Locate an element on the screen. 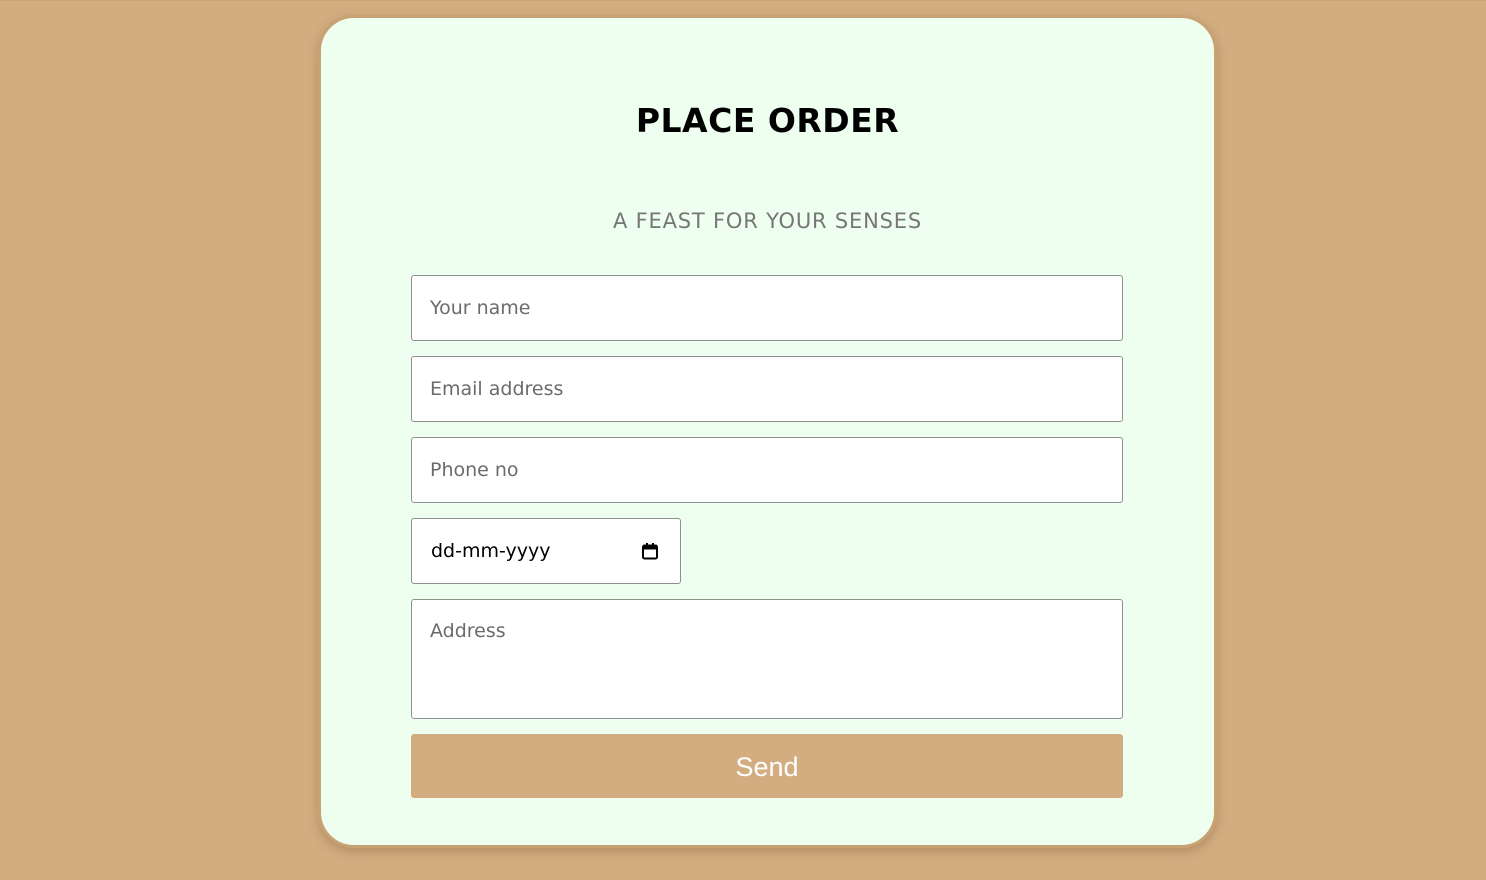  top-edge-line is located at coordinates (743, 0).